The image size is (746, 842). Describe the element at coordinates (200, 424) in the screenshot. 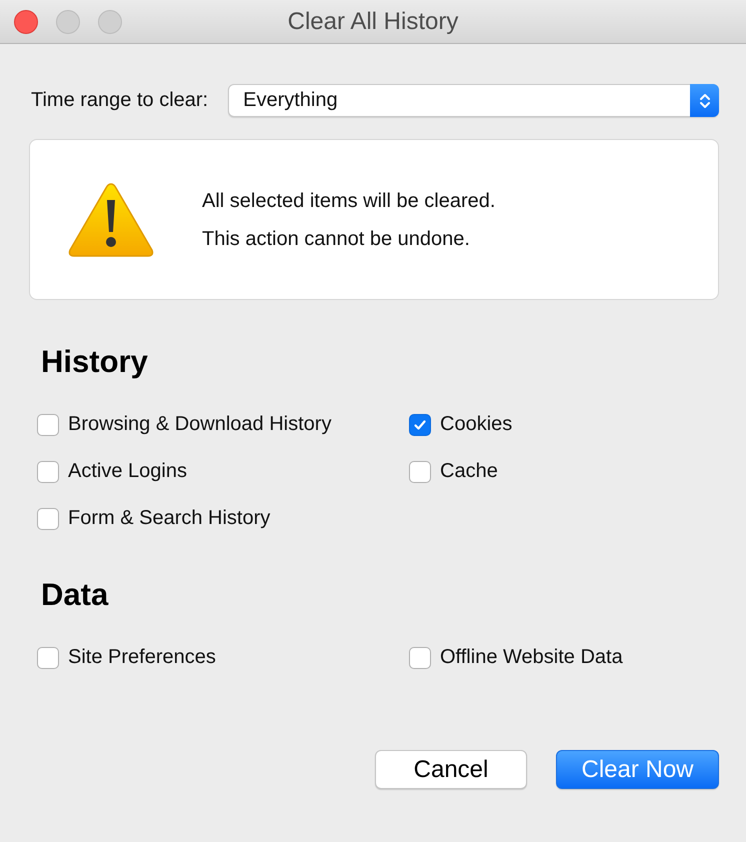

I see `checkbox-label: Browsing & Download History` at that location.